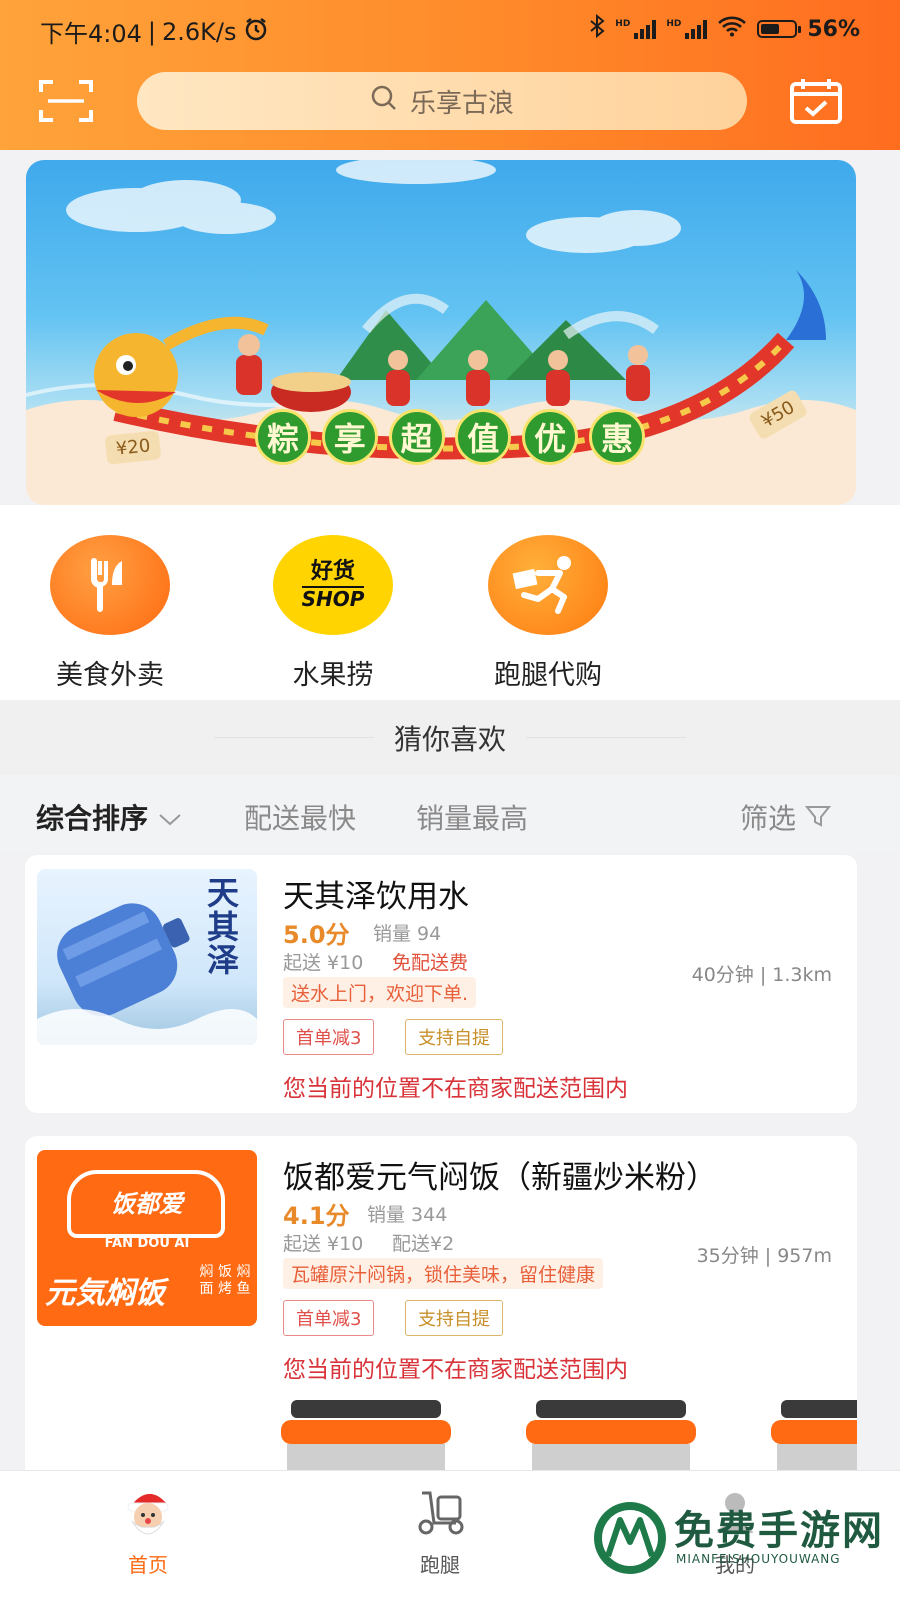 The height and width of the screenshot is (1601, 900). Describe the element at coordinates (110, 675) in the screenshot. I see `entry-label: 美食外卖` at that location.